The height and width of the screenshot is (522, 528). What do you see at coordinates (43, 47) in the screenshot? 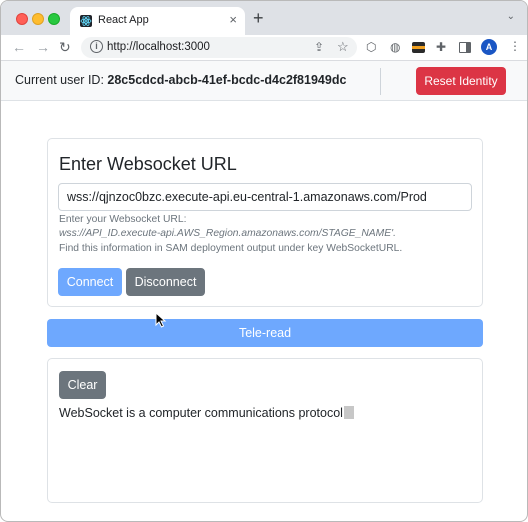
I see `forward-arrow-icon: →` at bounding box center [43, 47].